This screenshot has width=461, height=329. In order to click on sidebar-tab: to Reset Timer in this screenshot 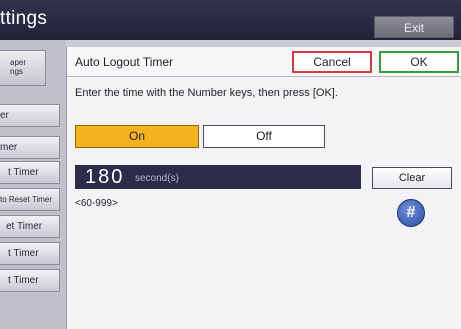, I will do `click(30, 199)`.